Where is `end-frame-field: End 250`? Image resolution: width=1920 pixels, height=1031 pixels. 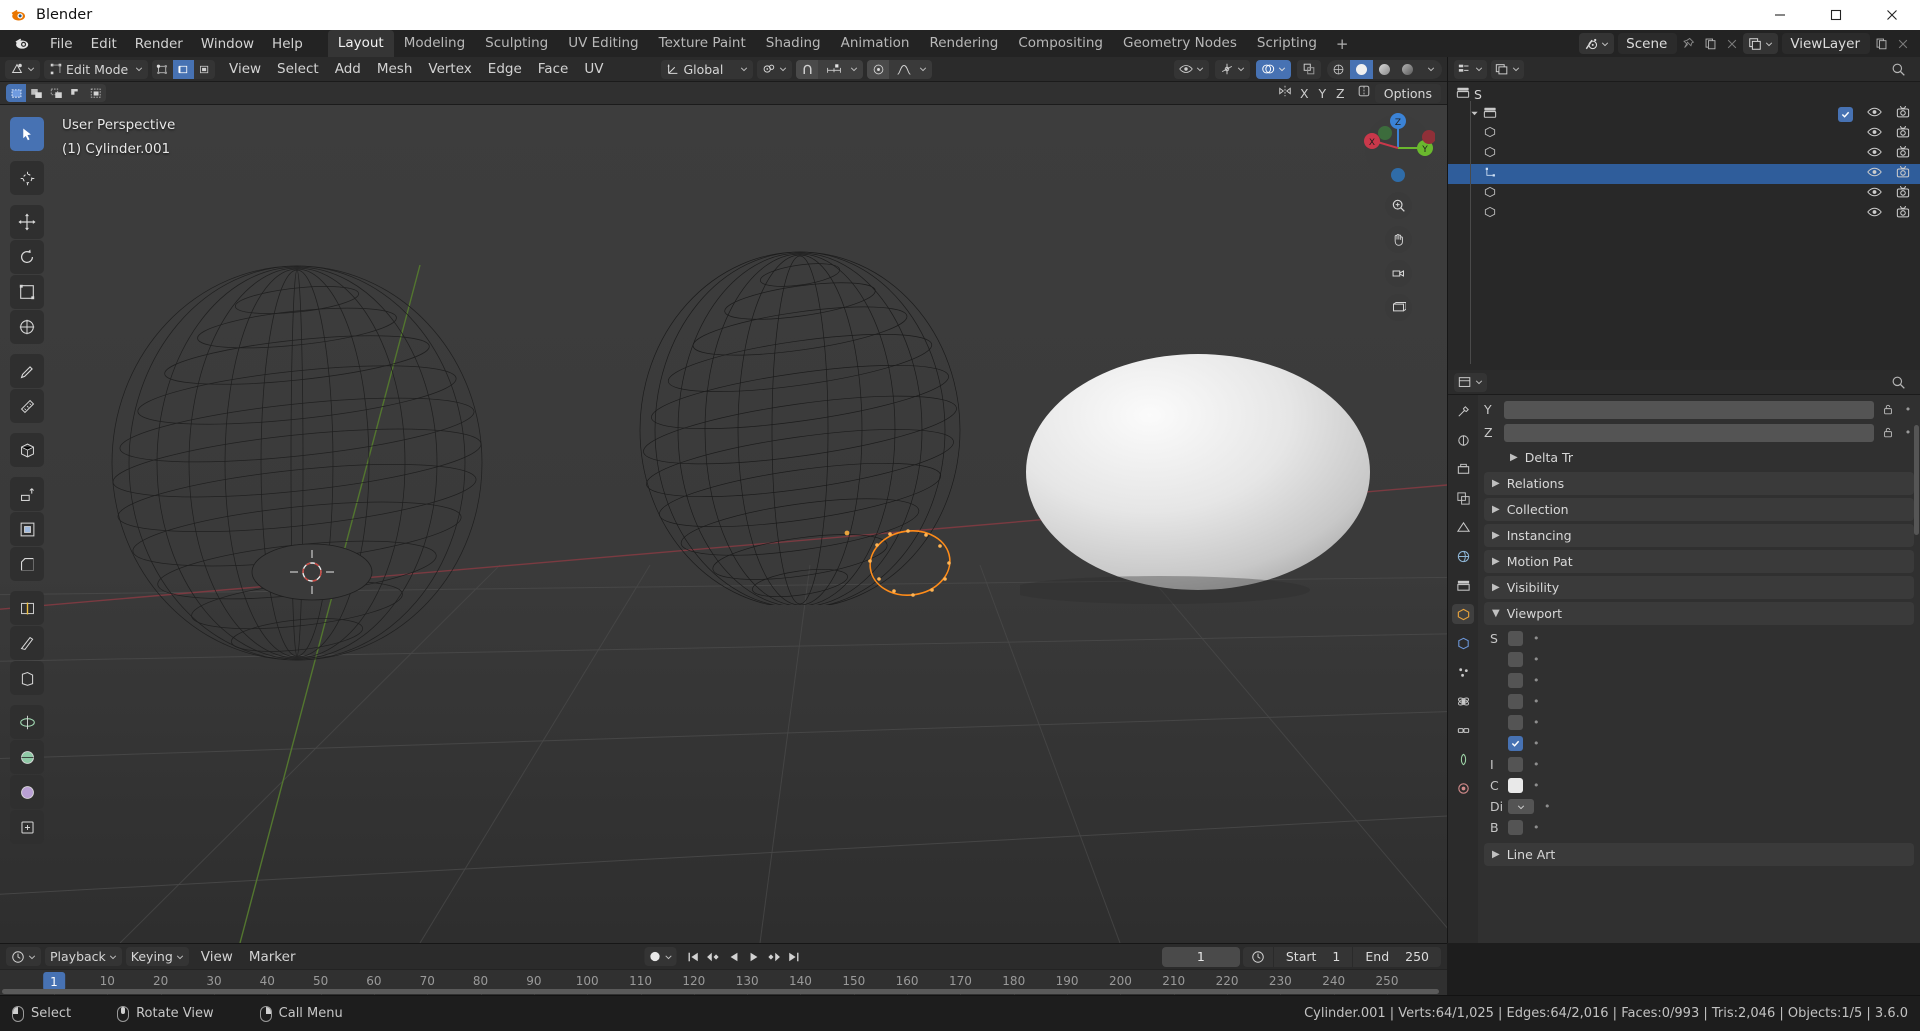 end-frame-field: End 250 is located at coordinates (1397, 957).